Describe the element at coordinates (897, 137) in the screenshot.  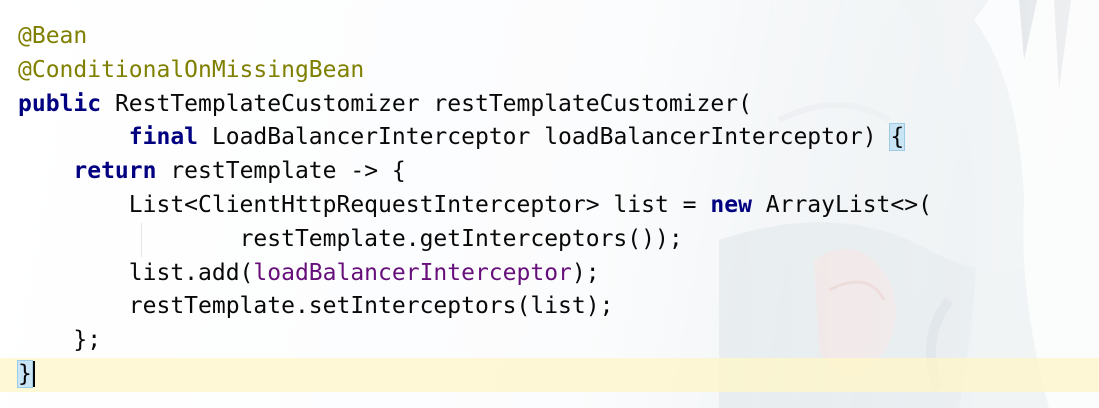
I see `matched-open-brace: {` at that location.